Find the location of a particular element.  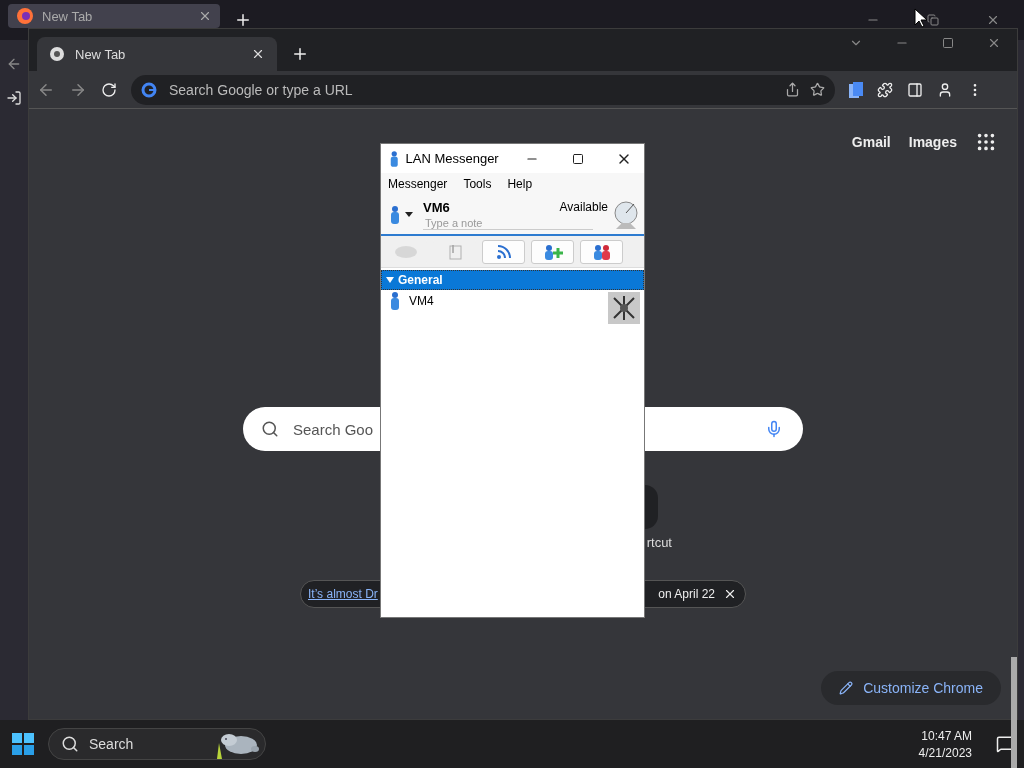

document-icon is located at coordinates (856, 89).